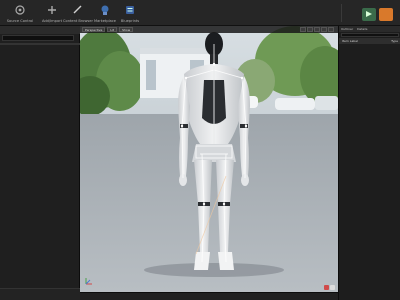 Image resolution: width=400 pixels, height=300 pixels. Describe the element at coordinates (209, 296) in the screenshot. I see `viewport-bottom-bar` at that location.